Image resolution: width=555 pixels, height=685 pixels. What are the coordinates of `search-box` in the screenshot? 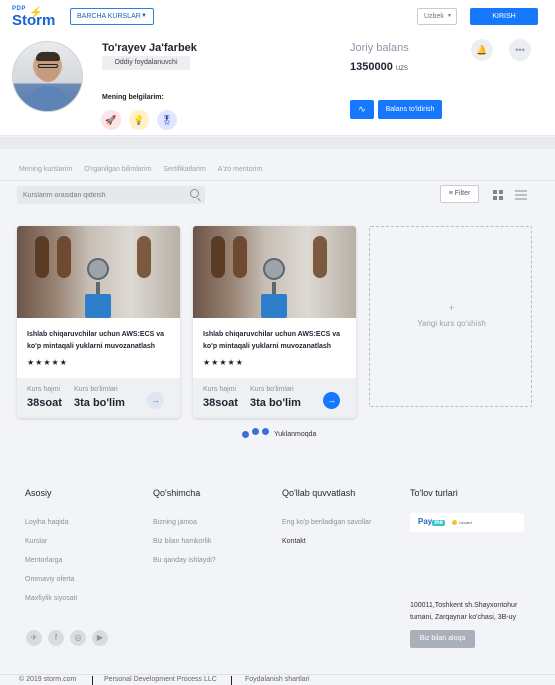 It's located at (111, 195).